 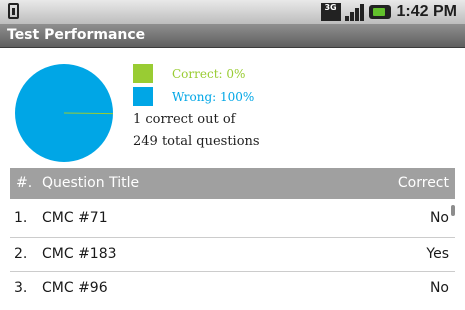 I want to click on summary-line-2: 249 total questions, so click(x=196, y=141).